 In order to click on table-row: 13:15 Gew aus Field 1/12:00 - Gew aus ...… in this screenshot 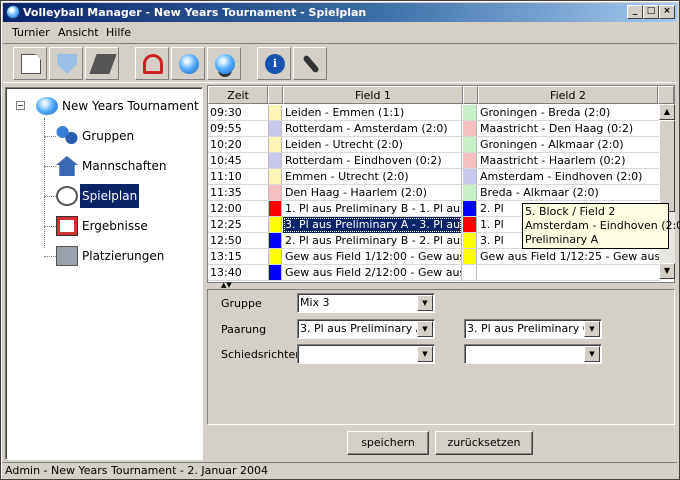, I will do `click(434, 257)`.